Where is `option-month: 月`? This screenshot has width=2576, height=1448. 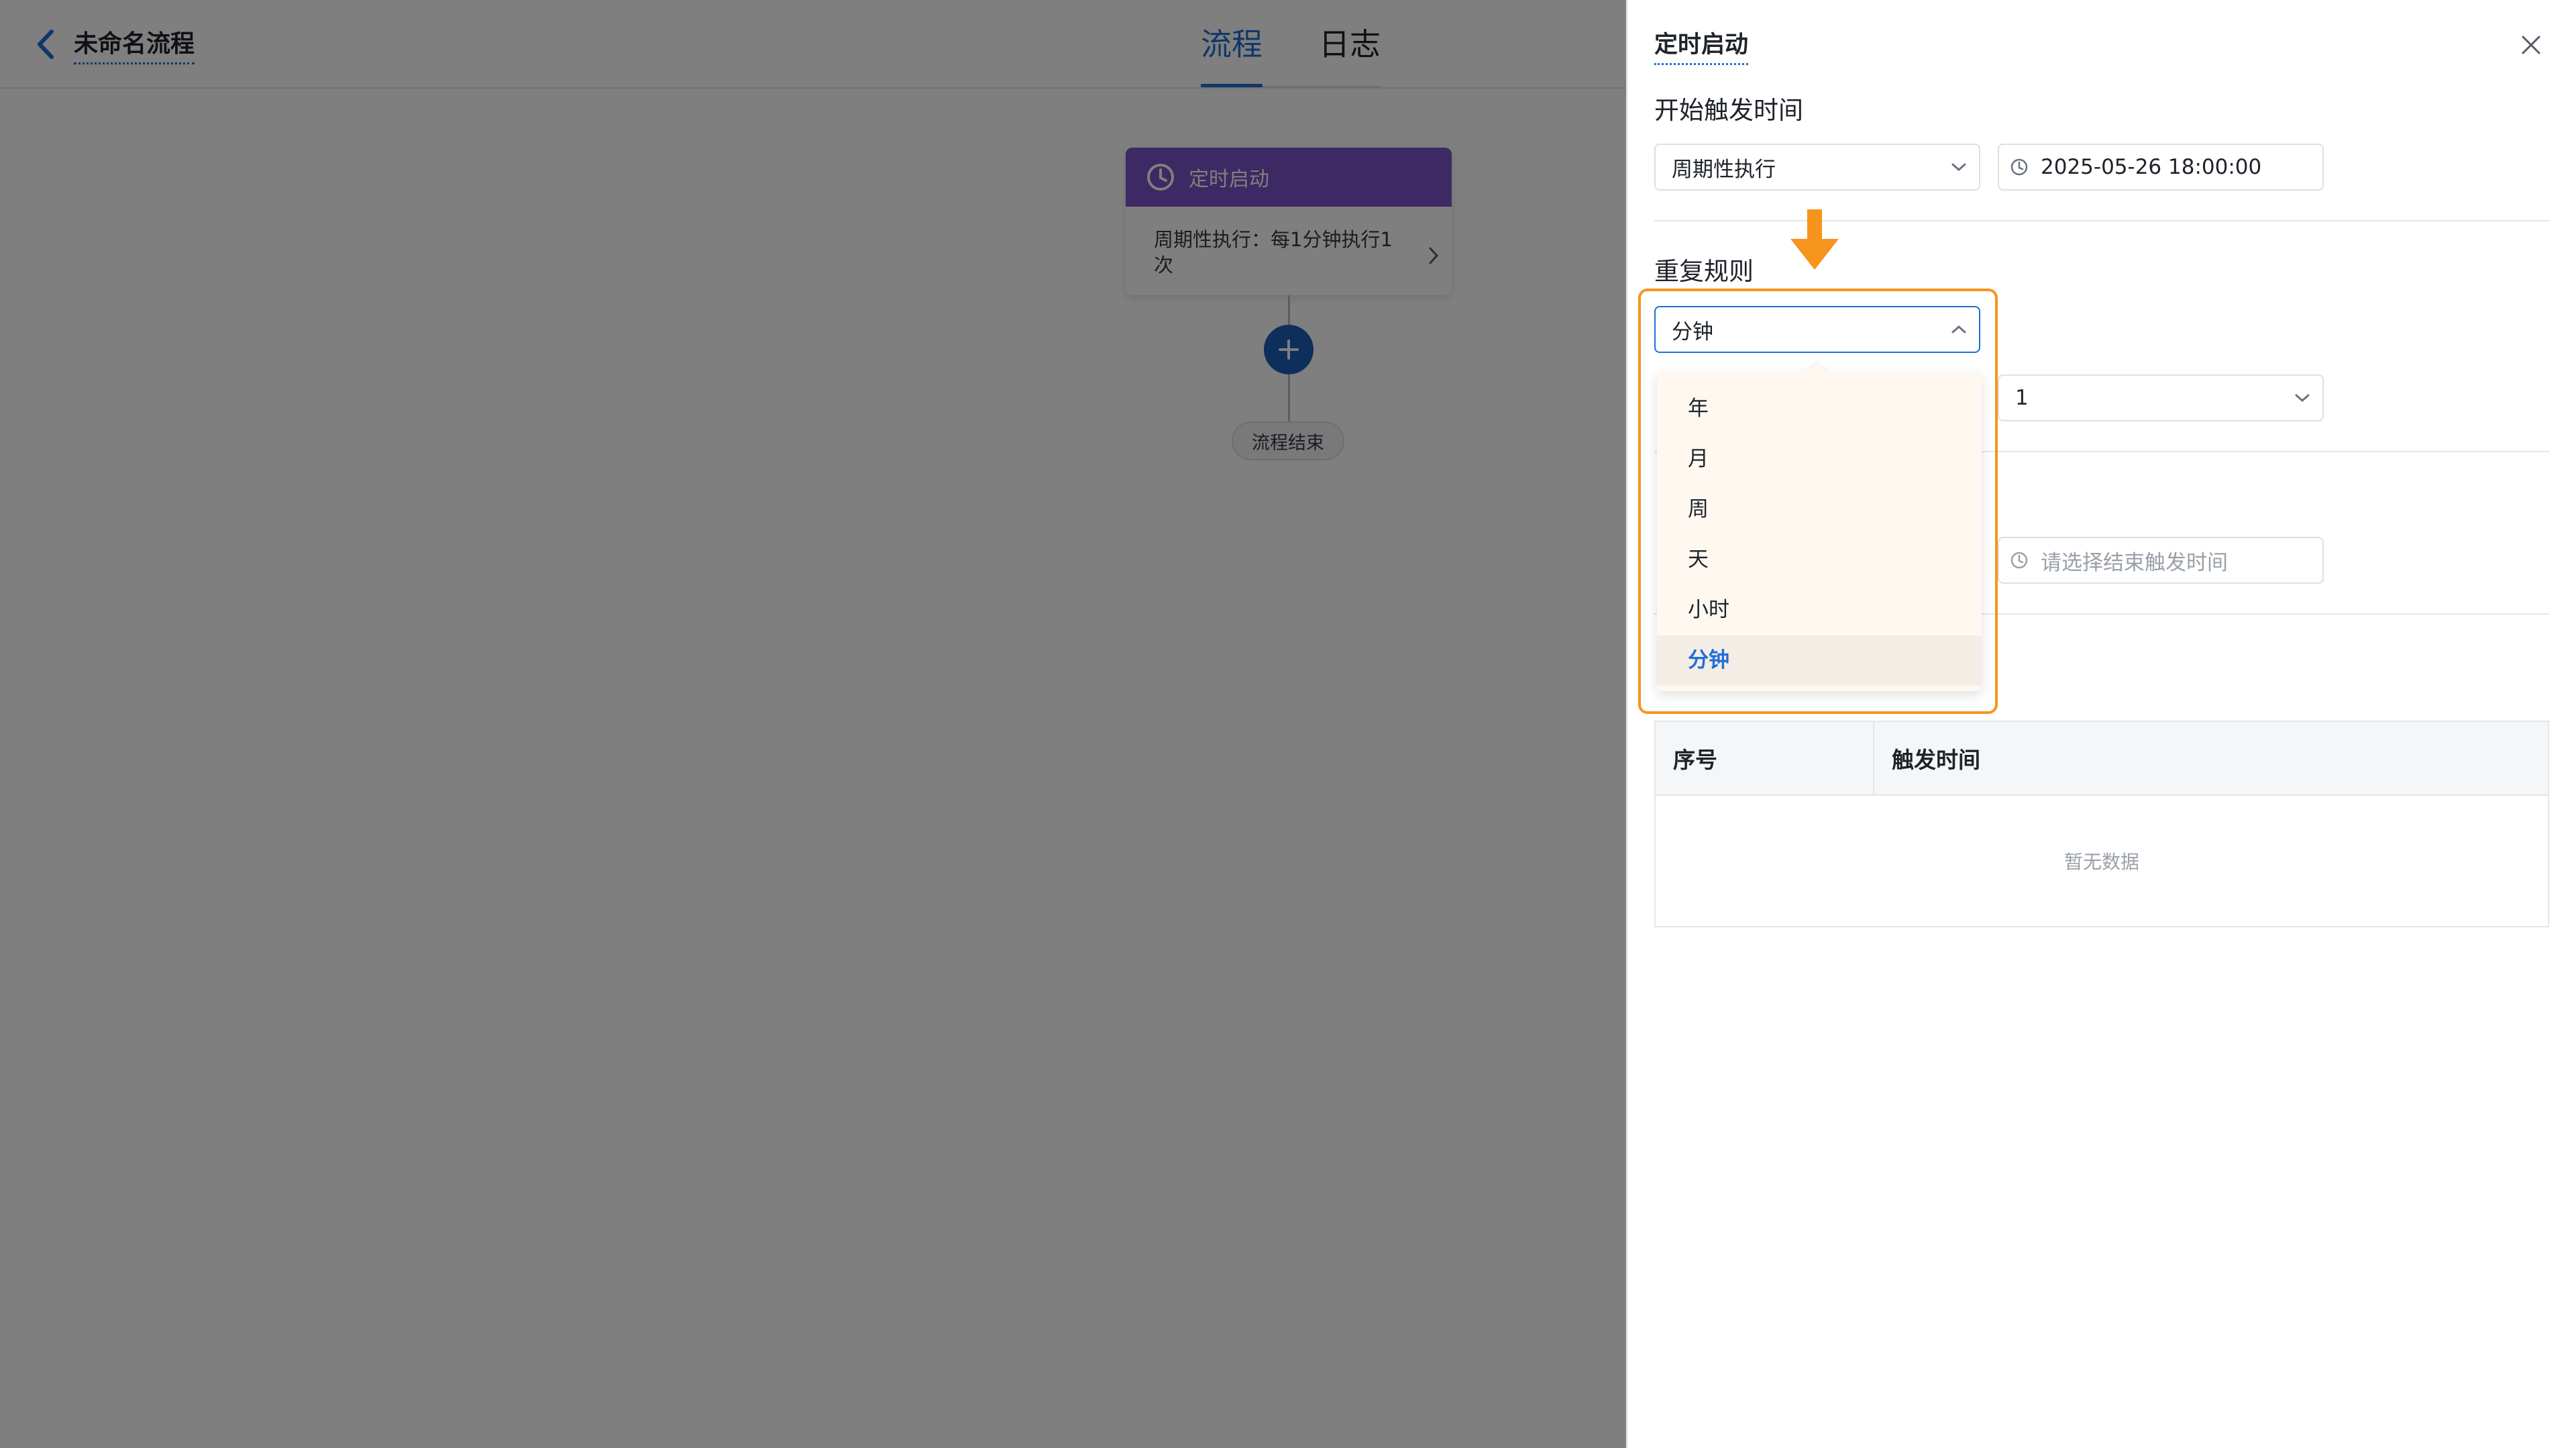 option-month: 月 is located at coordinates (1819, 459).